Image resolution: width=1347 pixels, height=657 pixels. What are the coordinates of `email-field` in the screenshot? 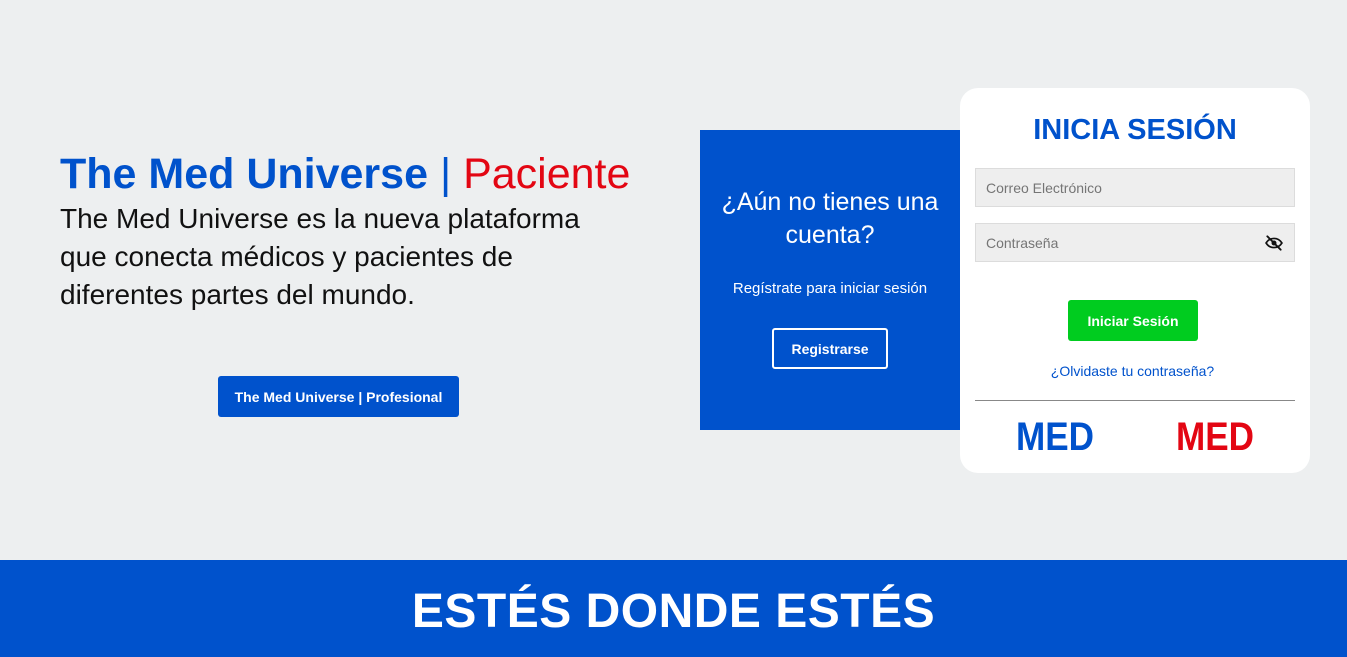 It's located at (1135, 187).